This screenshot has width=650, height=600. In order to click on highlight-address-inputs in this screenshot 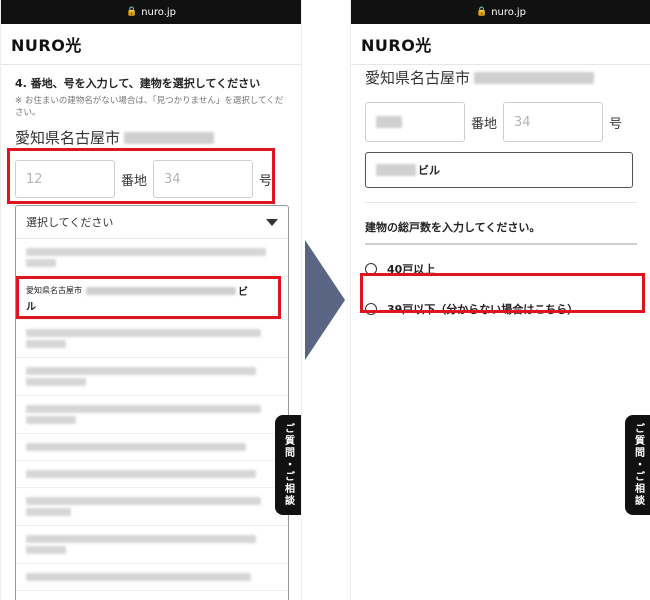, I will do `click(141, 176)`.